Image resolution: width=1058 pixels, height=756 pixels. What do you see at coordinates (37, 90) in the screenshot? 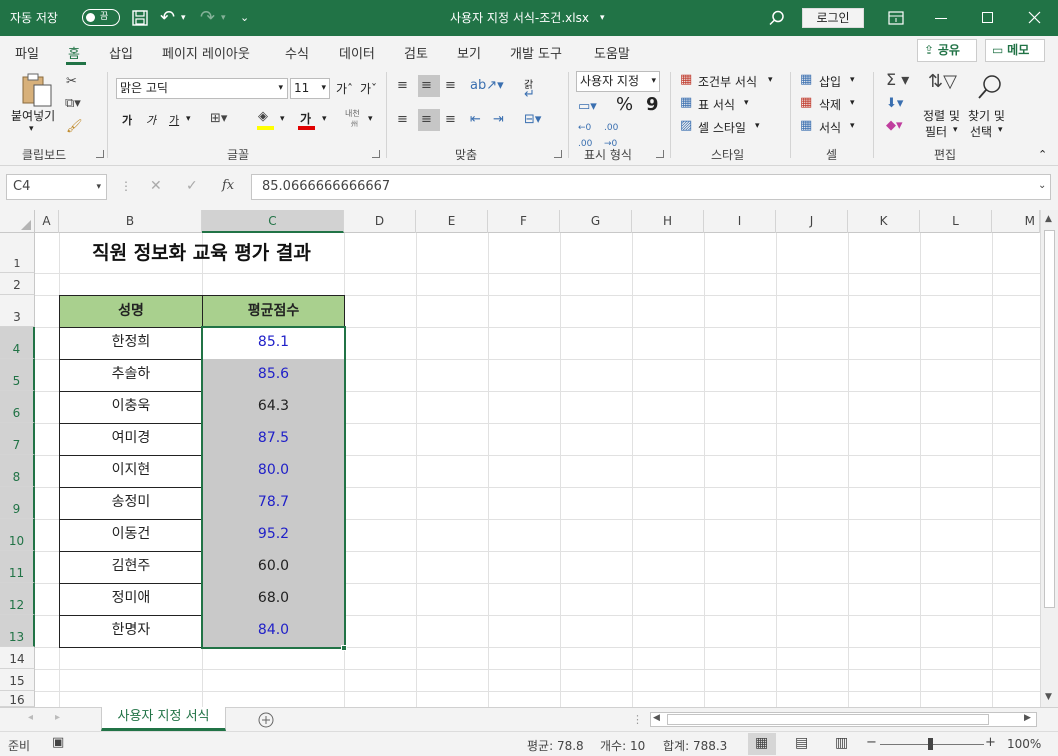
I see `paste-icon` at bounding box center [37, 90].